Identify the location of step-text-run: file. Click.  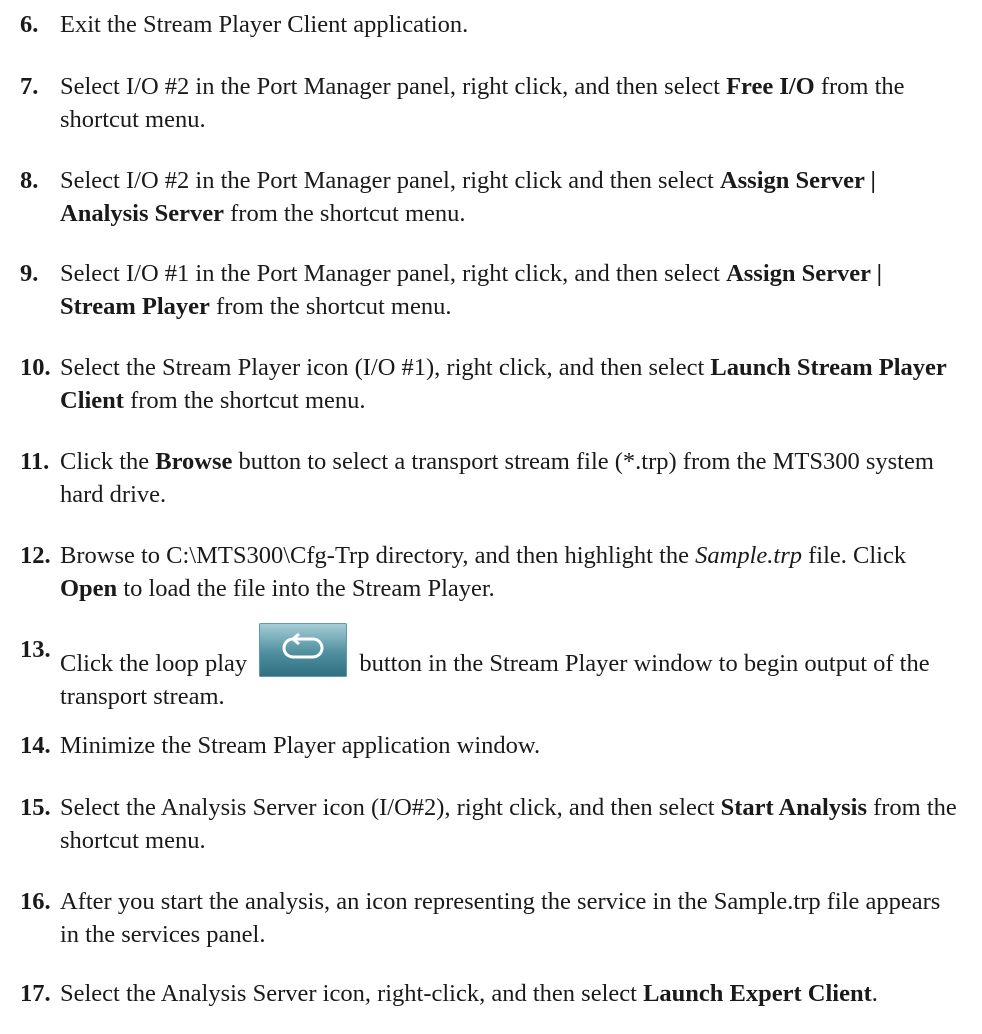
(854, 555).